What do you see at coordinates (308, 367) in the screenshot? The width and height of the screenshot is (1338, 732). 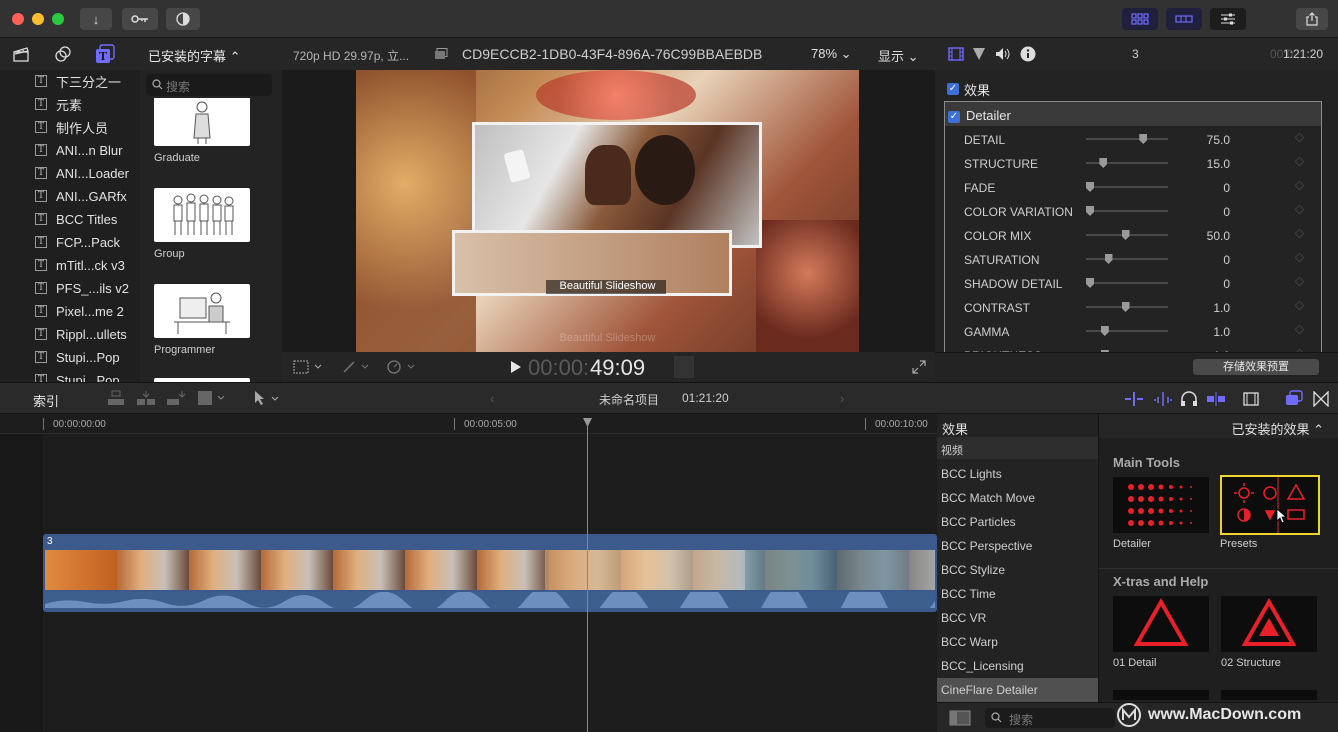 I see `transform-dropdown-icon` at bounding box center [308, 367].